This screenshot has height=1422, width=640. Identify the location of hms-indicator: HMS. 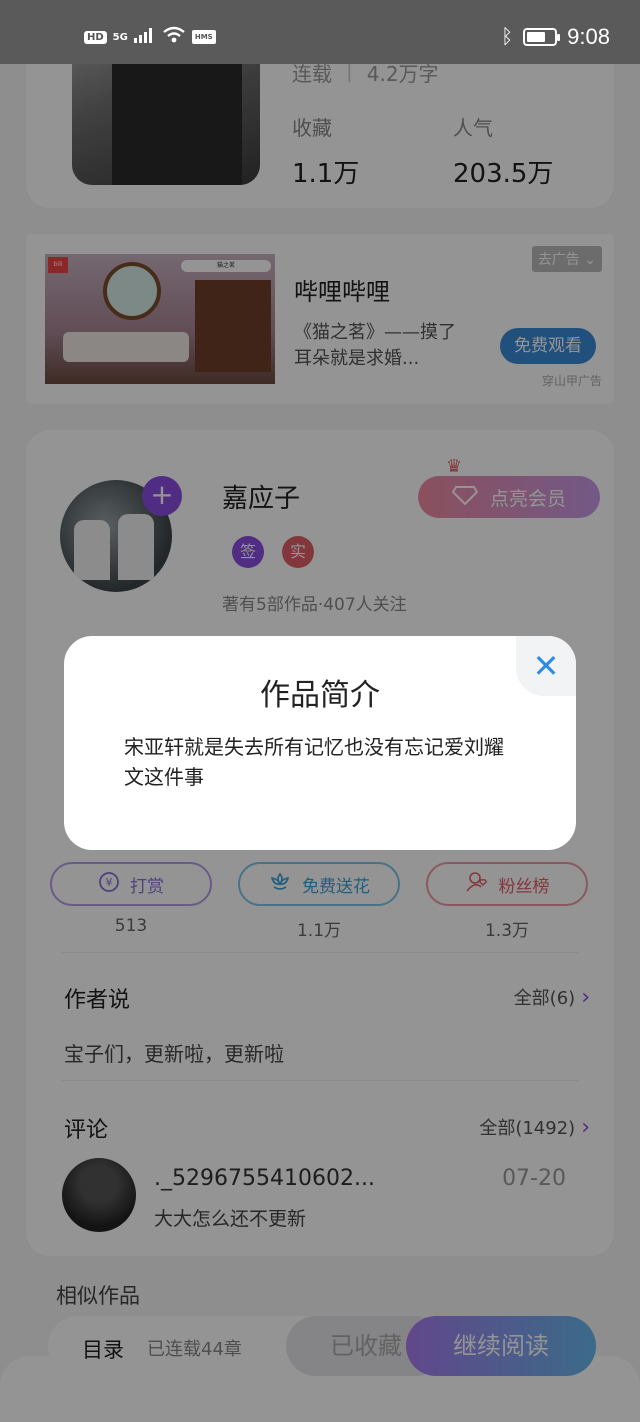
(203, 37).